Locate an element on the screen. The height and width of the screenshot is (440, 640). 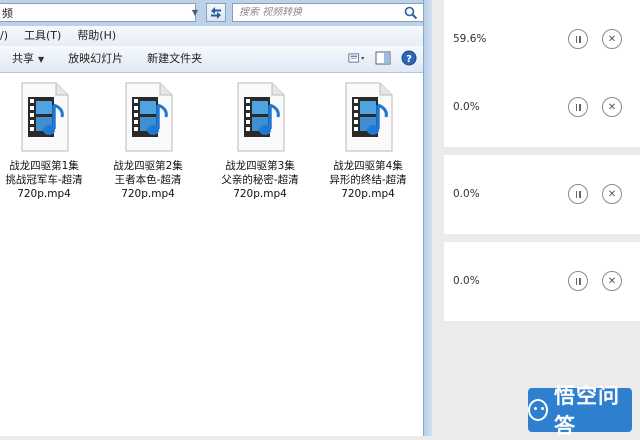
slideshow-button: 放映幻灯片 is located at coordinates (95, 59).